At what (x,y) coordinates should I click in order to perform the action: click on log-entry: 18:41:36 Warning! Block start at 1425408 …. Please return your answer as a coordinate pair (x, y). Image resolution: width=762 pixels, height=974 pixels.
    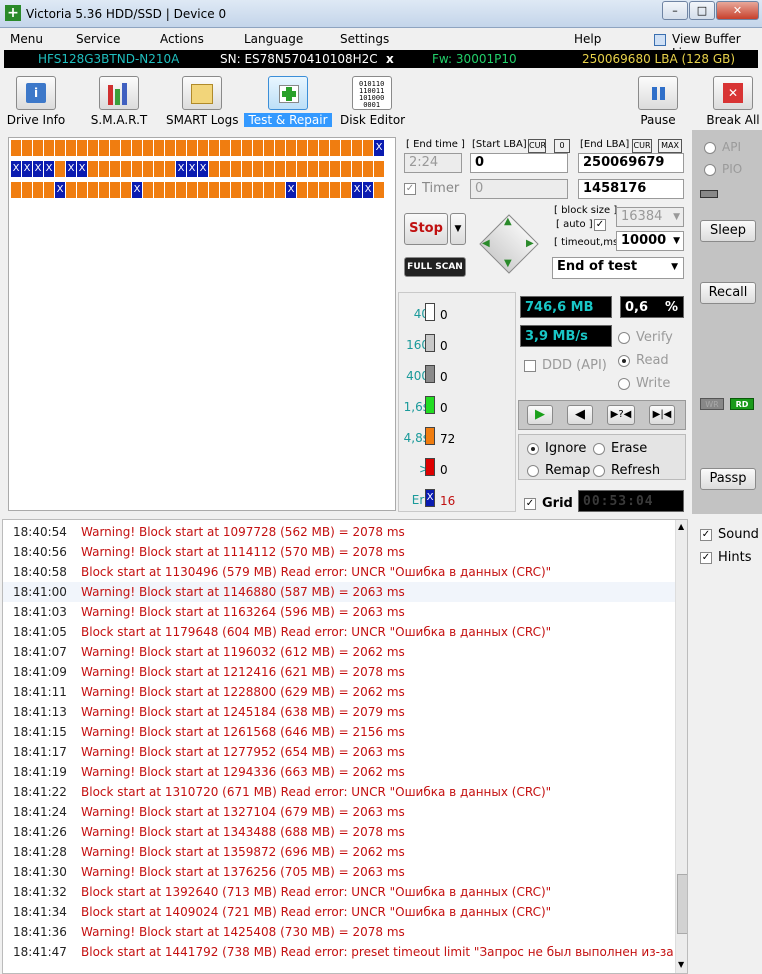
    Looking at the image, I should click on (339, 932).